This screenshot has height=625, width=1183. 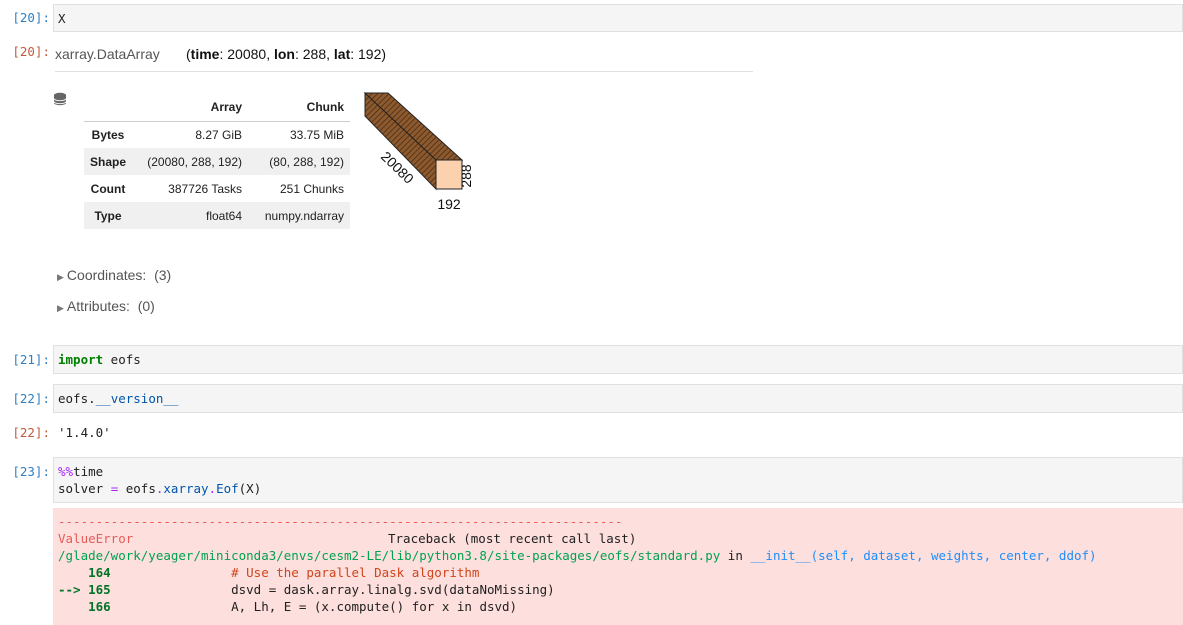 I want to click on dim-size: 192, so click(x=370, y=54).